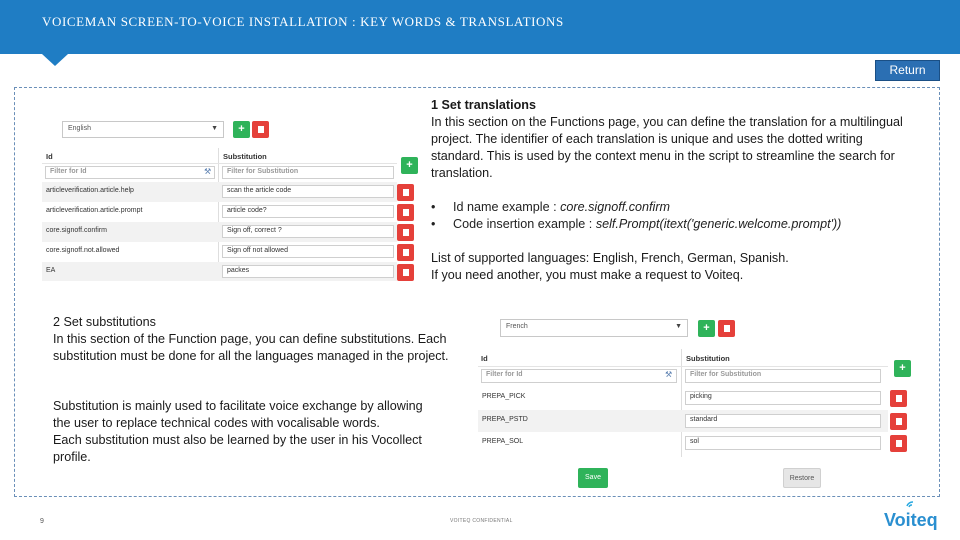 The height and width of the screenshot is (540, 960). I want to click on translation-value-5: packes, so click(308, 271).